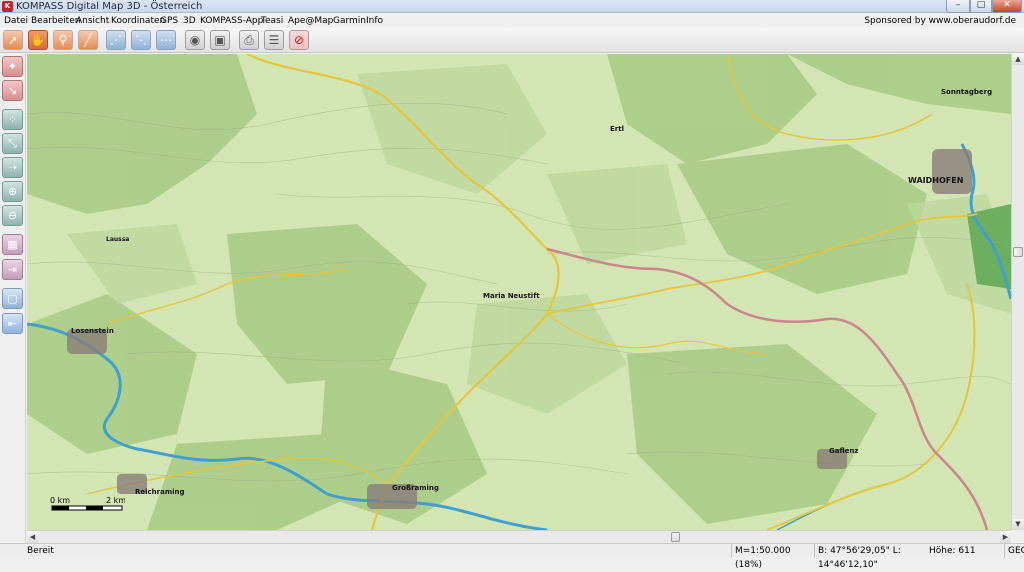 Image resolution: width=1024 pixels, height=572 pixels. Describe the element at coordinates (60, 500) in the screenshot. I see `scale-start-label: 0 km` at that location.